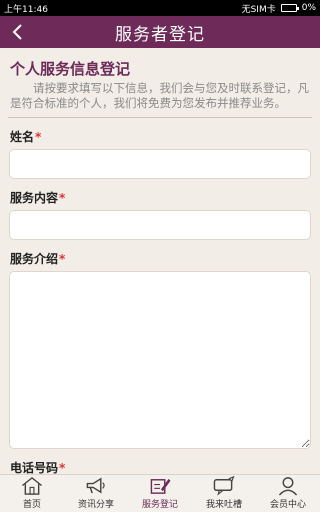 The image size is (320, 512). I want to click on tab-label: 我来吐槽, so click(223, 505).